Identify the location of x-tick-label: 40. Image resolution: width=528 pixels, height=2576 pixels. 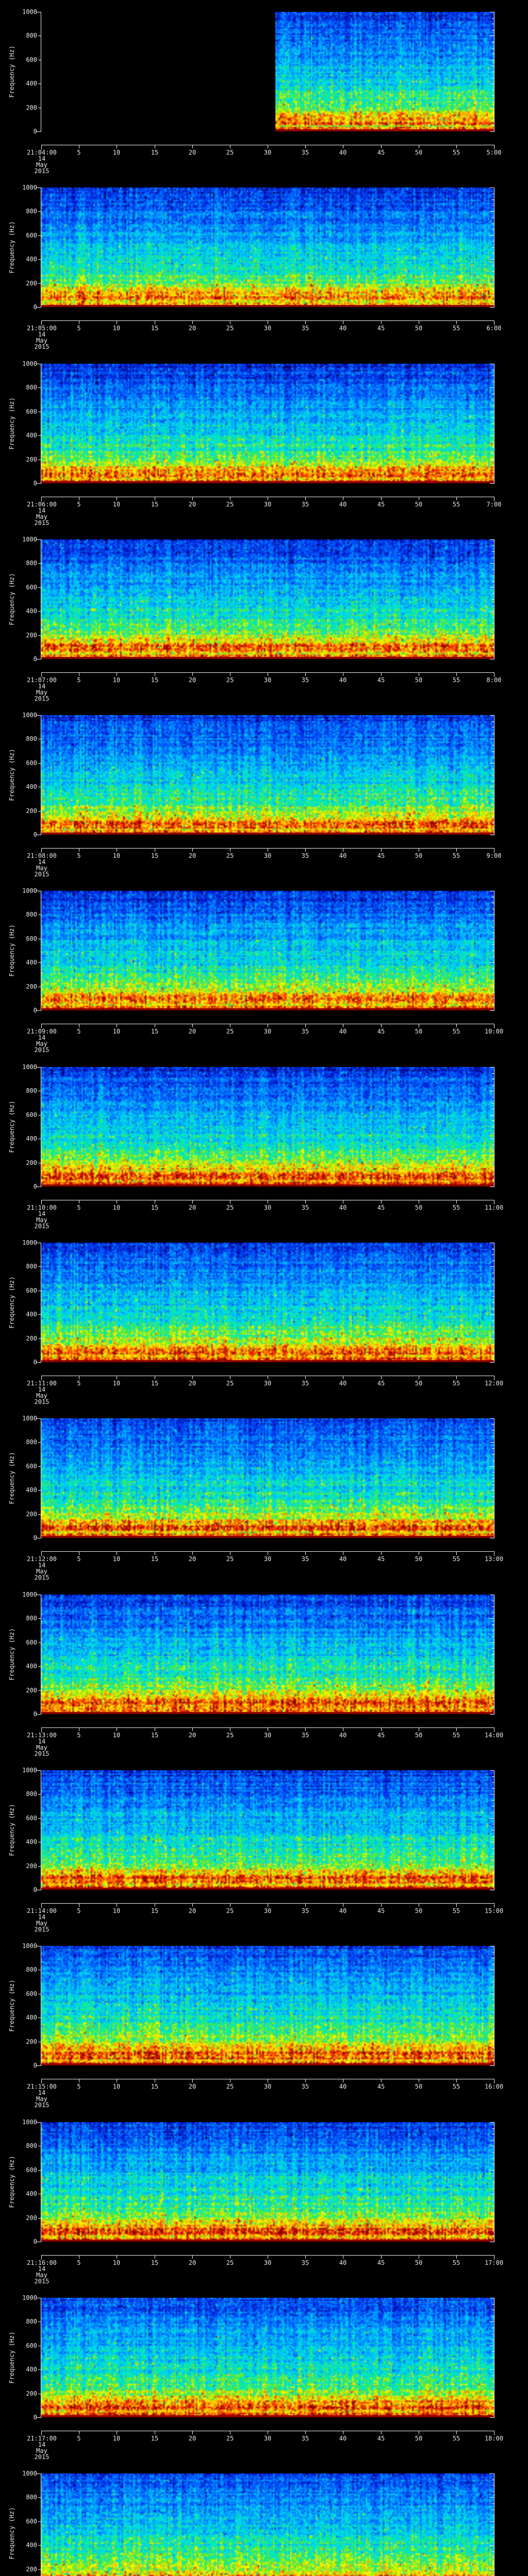
(343, 680).